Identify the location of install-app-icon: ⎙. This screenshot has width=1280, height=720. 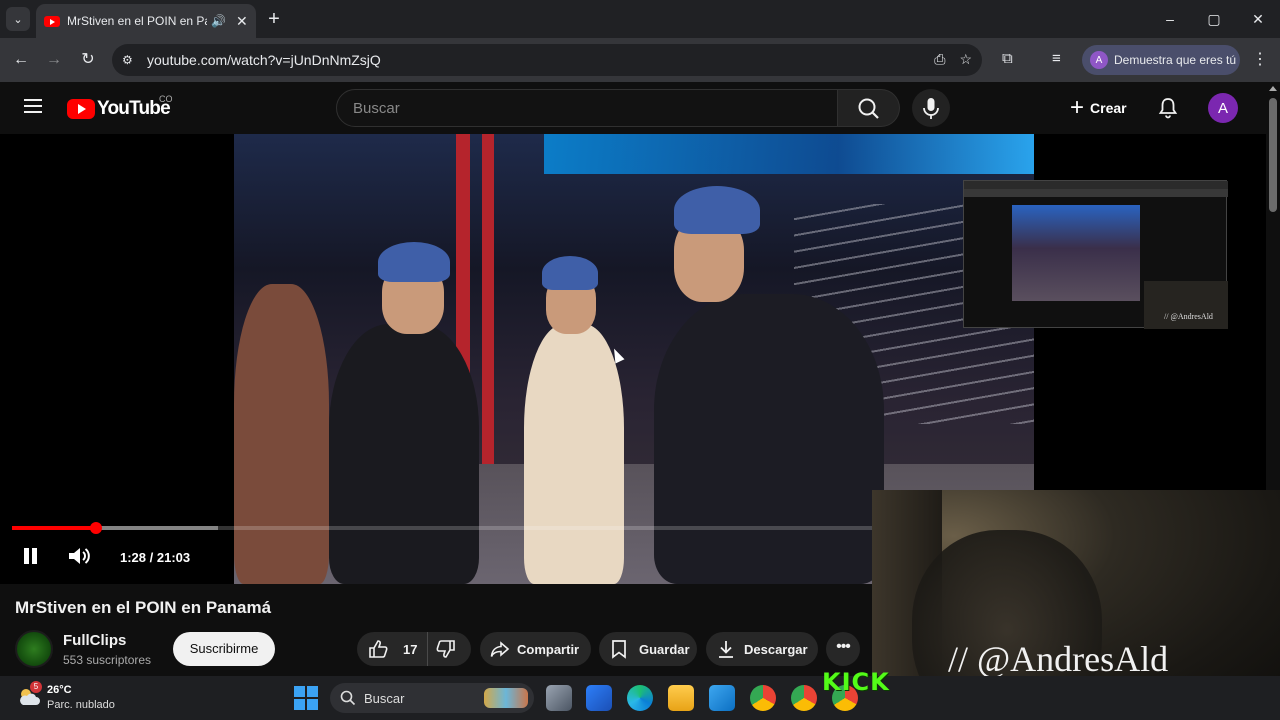
(939, 59).